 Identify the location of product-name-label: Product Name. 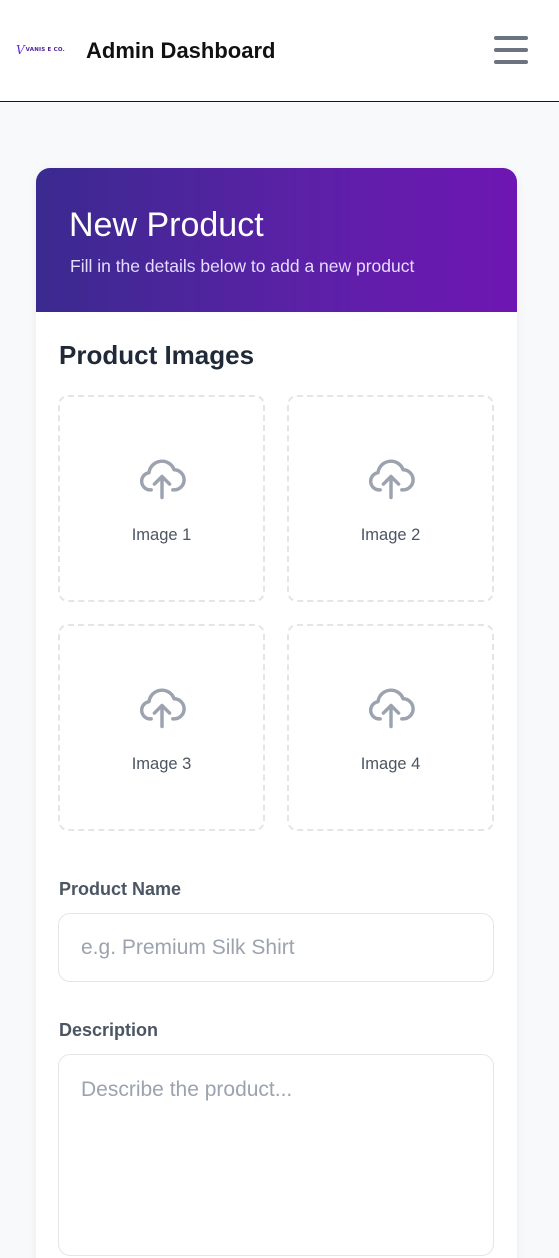
(120, 889).